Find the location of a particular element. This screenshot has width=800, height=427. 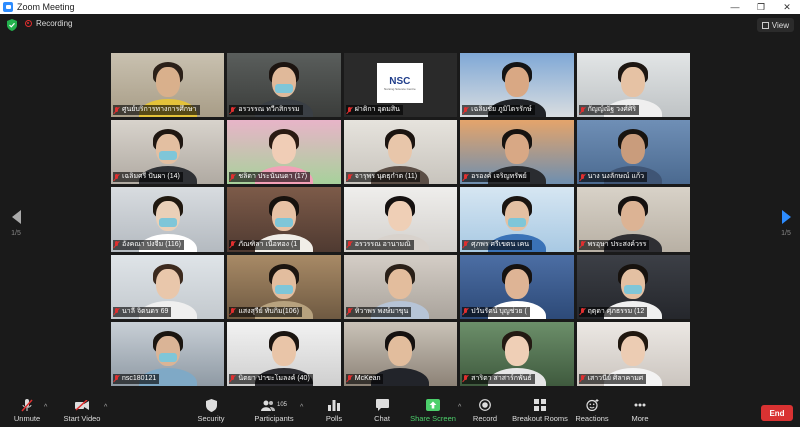

participant-nameplate: ภัณฑิลา เนื้อทอง (1 is located at coordinates (265, 244).